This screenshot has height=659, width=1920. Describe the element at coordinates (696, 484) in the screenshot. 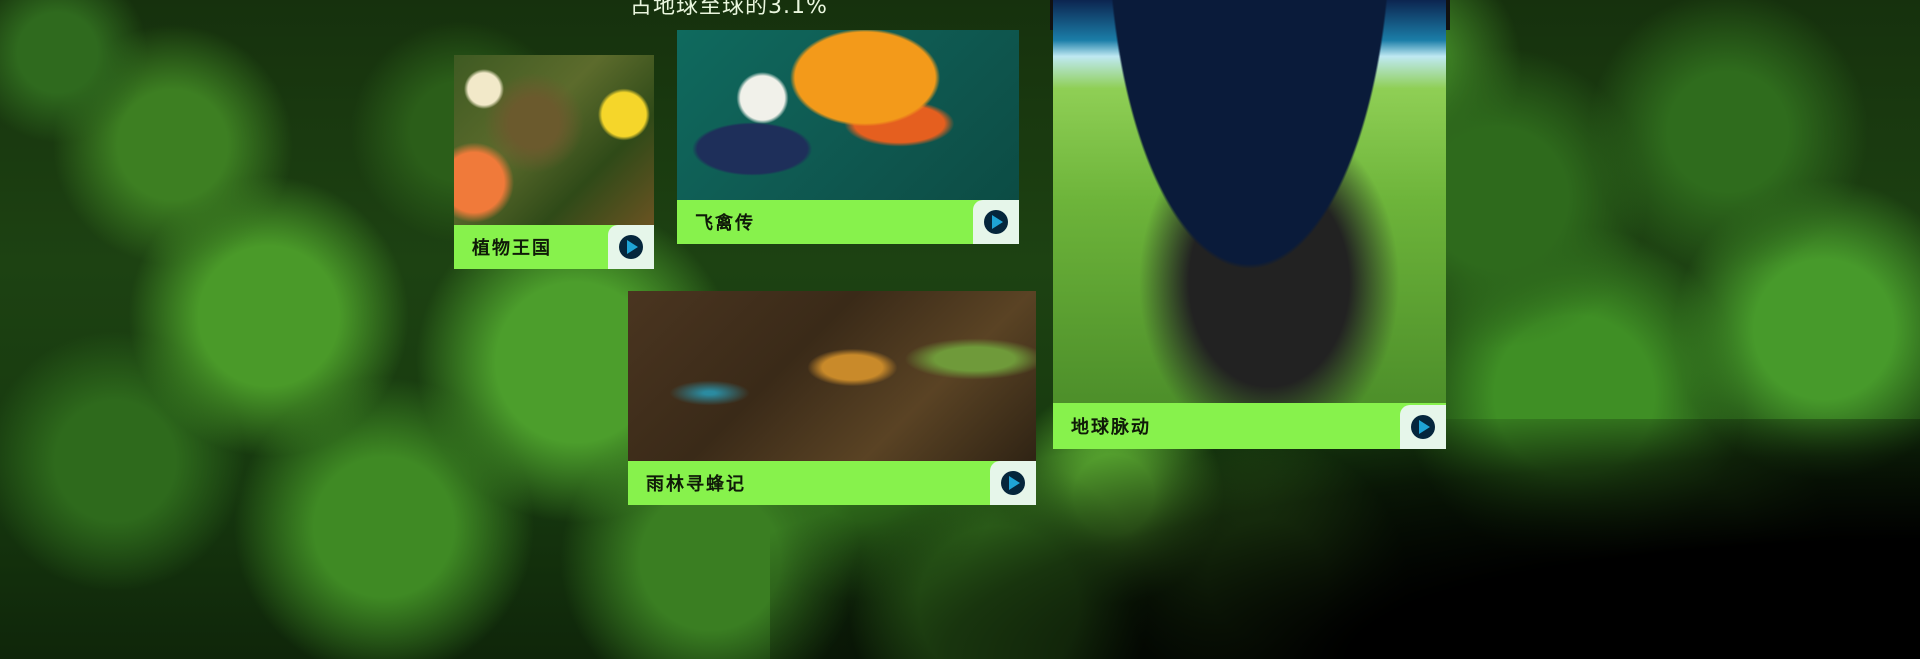

I see `card-title: 雨林寻蜂记` at that location.